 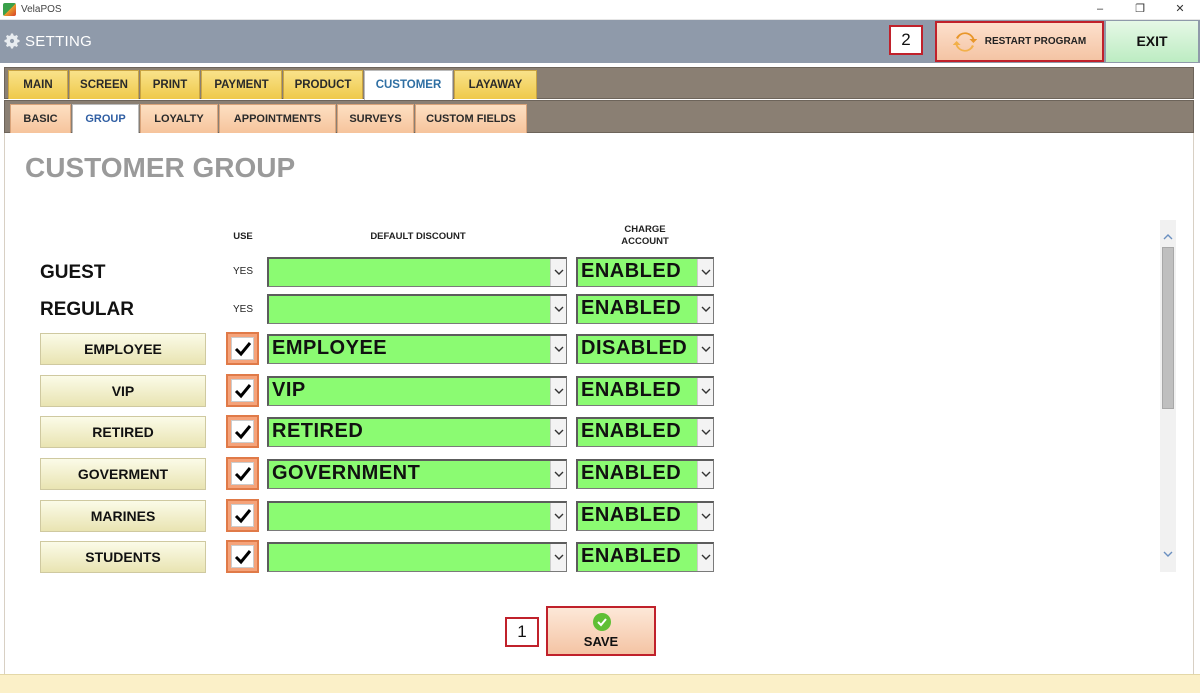 I want to click on use-checkbox-vip, so click(x=242, y=390).